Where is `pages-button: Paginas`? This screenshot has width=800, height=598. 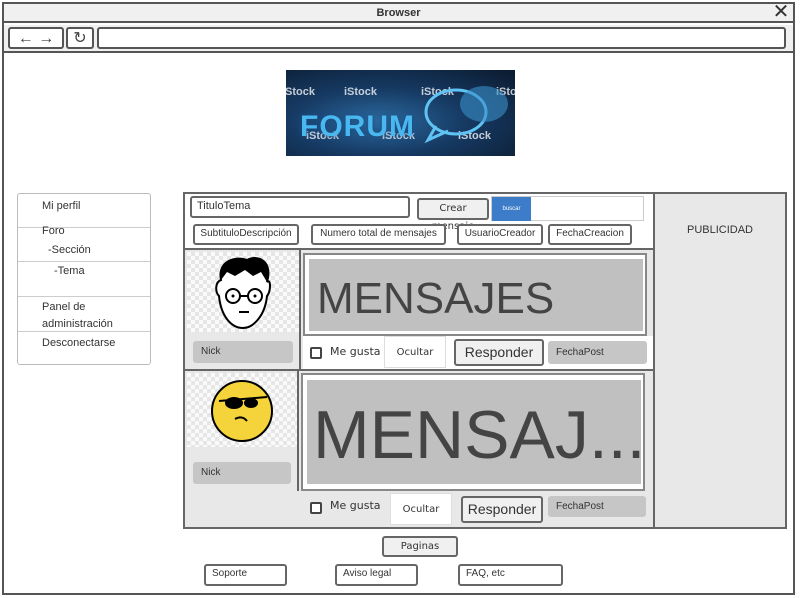 pages-button: Paginas is located at coordinates (420, 546).